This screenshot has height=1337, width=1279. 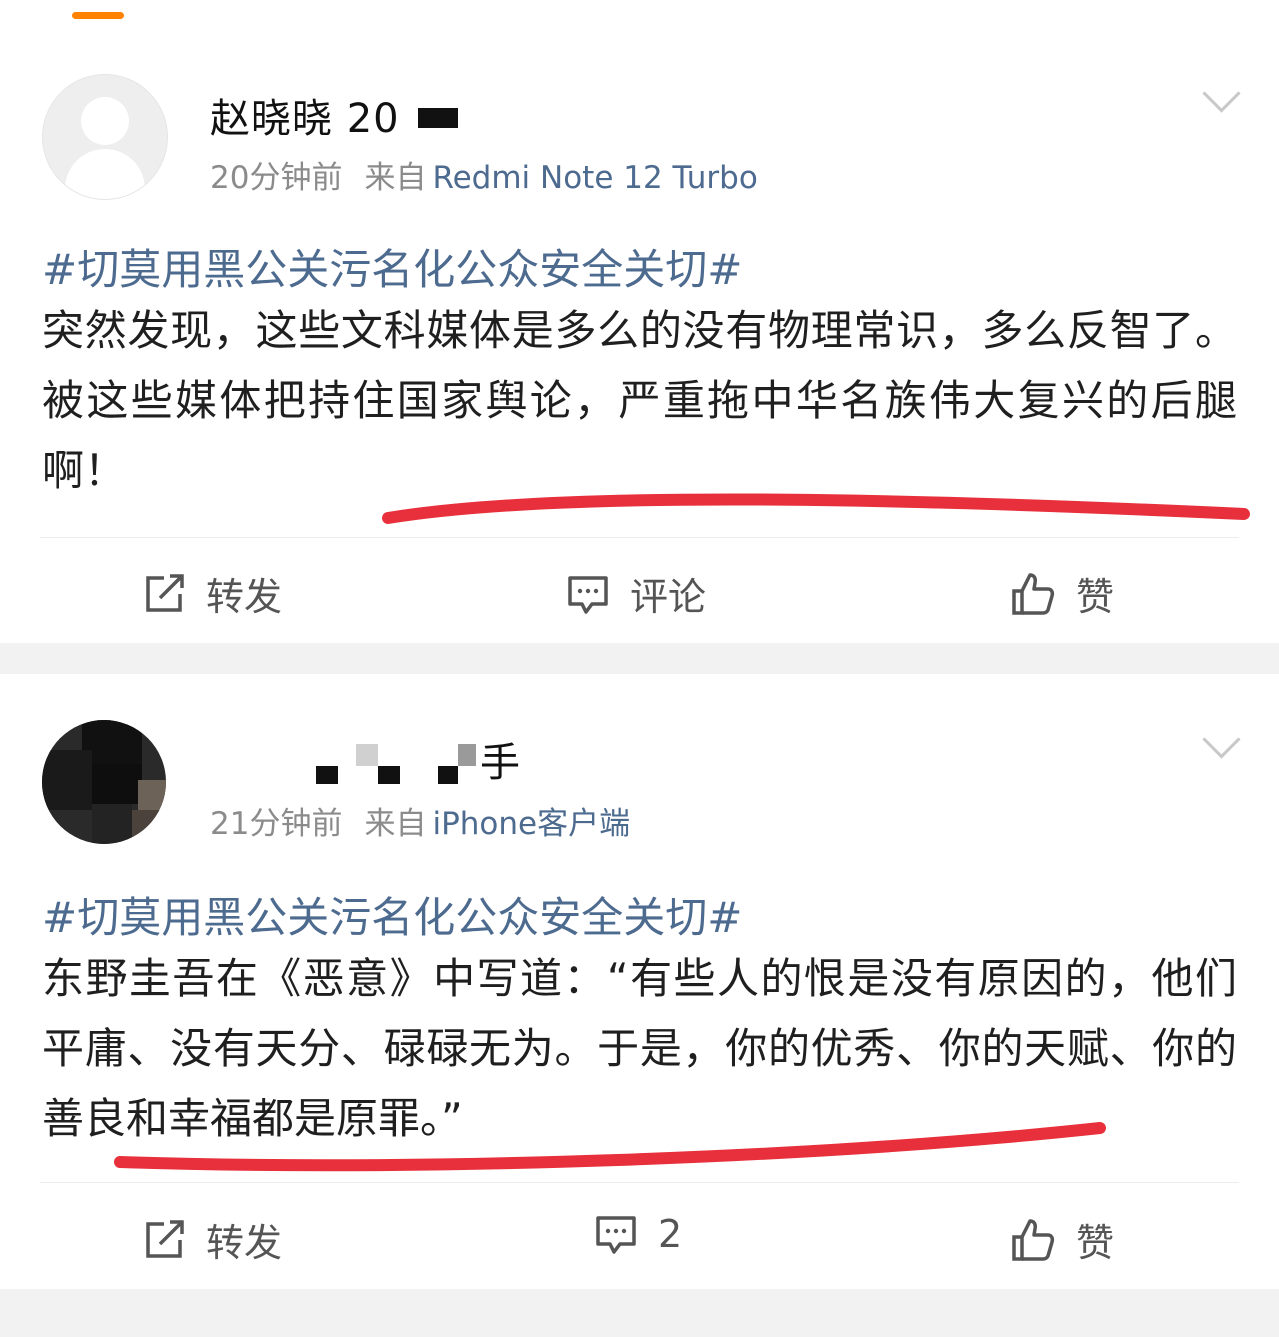 I want to click on post-time: 21分钟前, so click(x=276, y=824).